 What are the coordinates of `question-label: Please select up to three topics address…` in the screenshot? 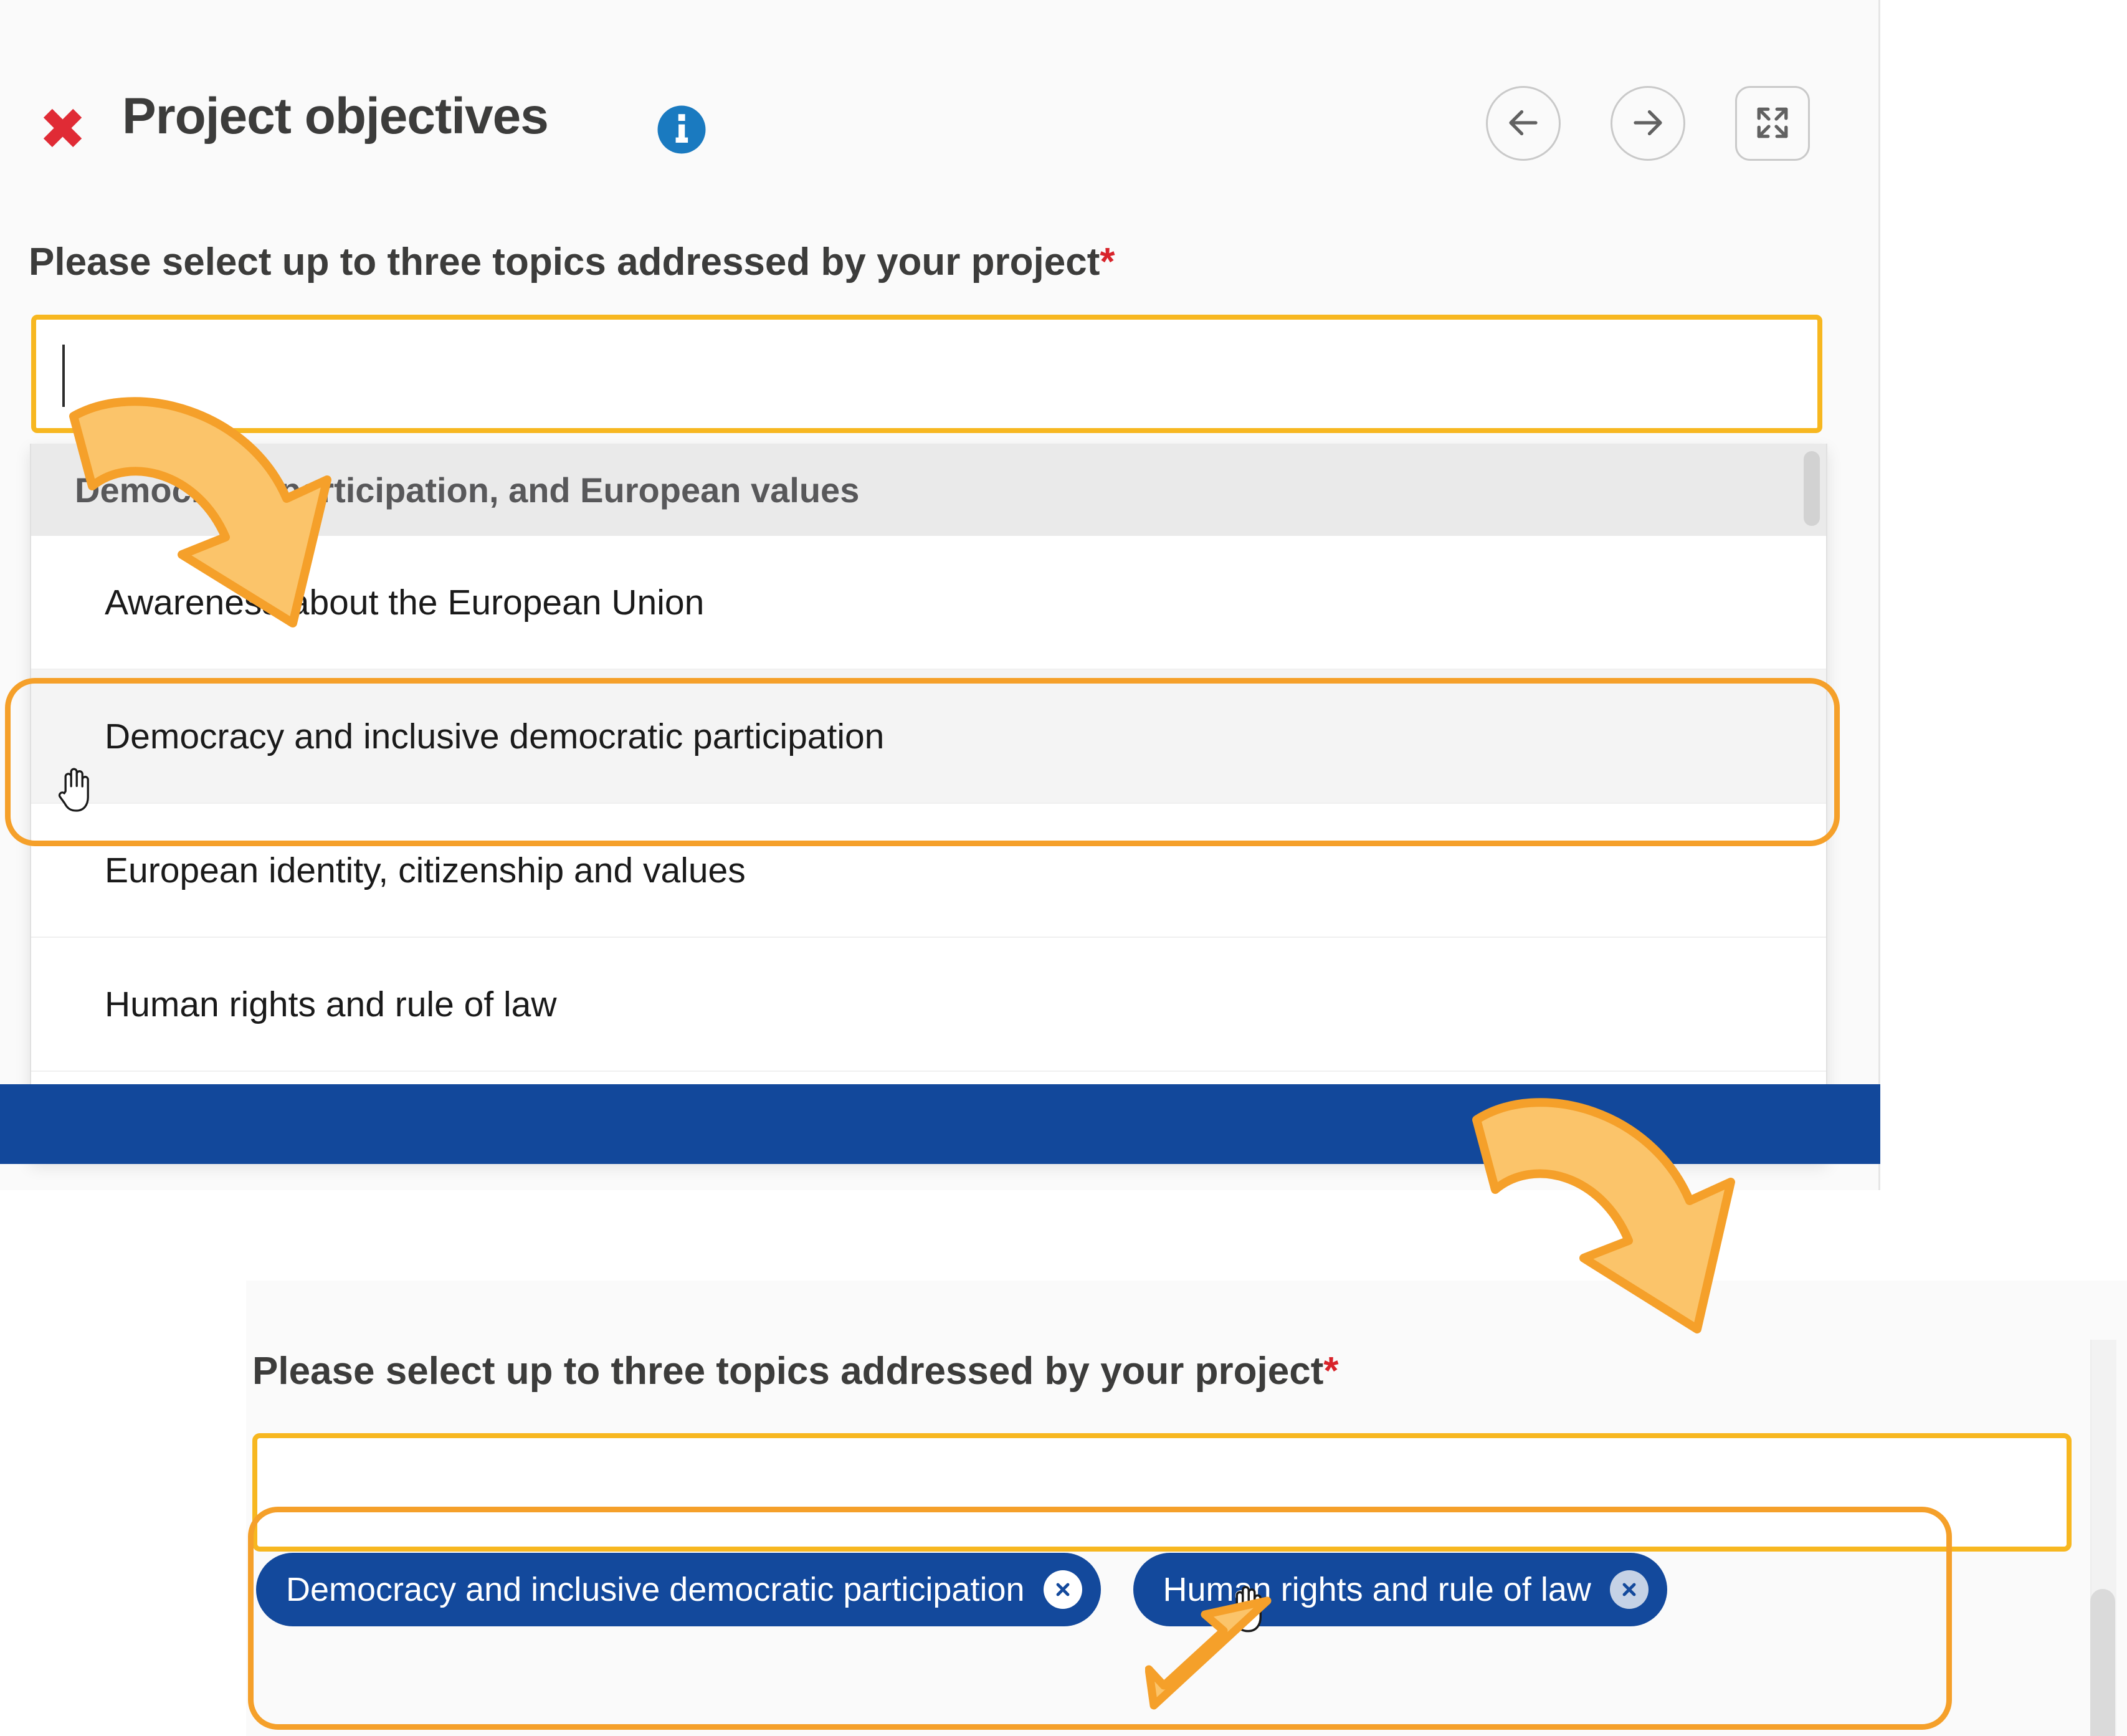 It's located at (572, 262).